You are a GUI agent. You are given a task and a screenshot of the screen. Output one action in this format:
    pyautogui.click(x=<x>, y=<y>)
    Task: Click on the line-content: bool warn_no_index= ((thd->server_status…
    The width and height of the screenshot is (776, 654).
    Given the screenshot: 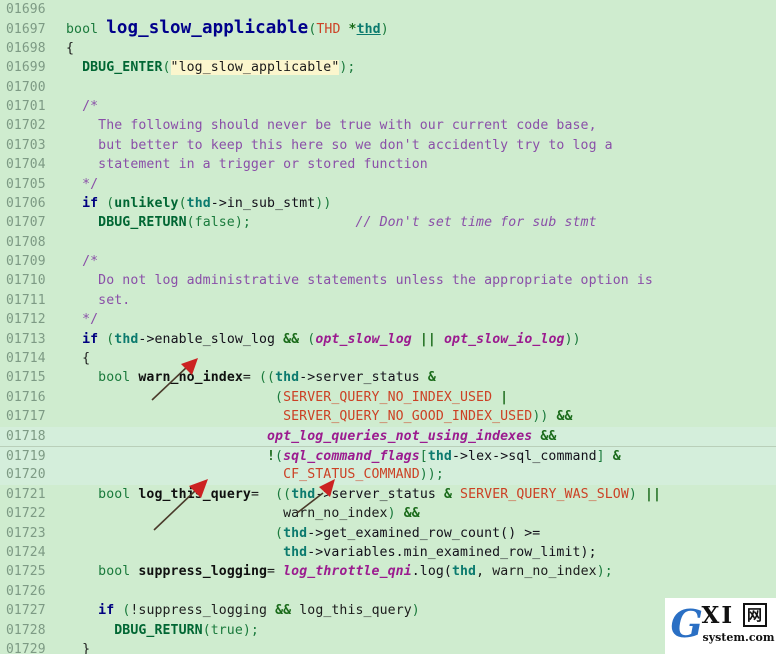 What is the action you would take?
    pyautogui.click(x=251, y=377)
    